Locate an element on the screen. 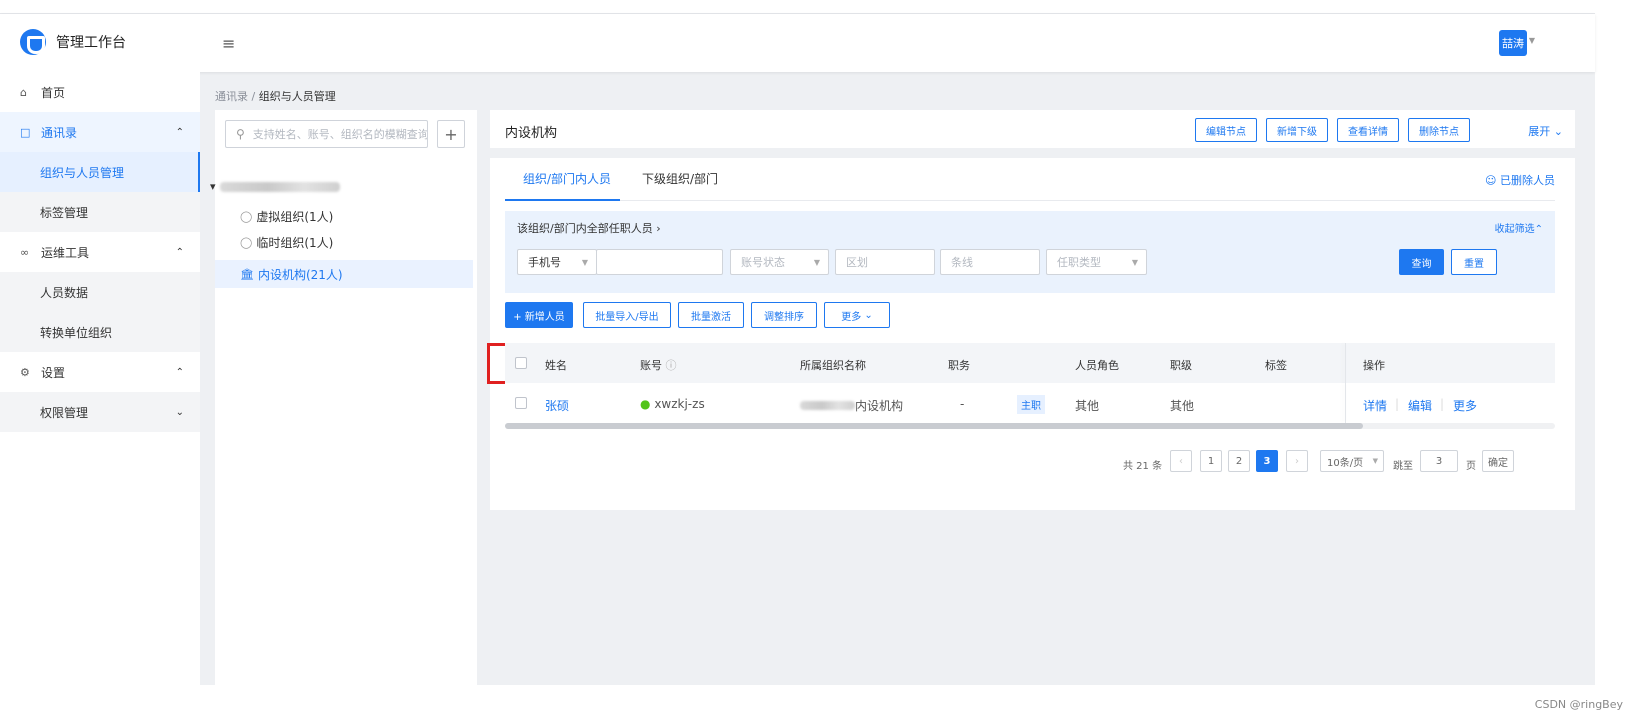 The width and height of the screenshot is (1635, 719). collapse-filter-link: 收起筛选⌃ is located at coordinates (1519, 227).